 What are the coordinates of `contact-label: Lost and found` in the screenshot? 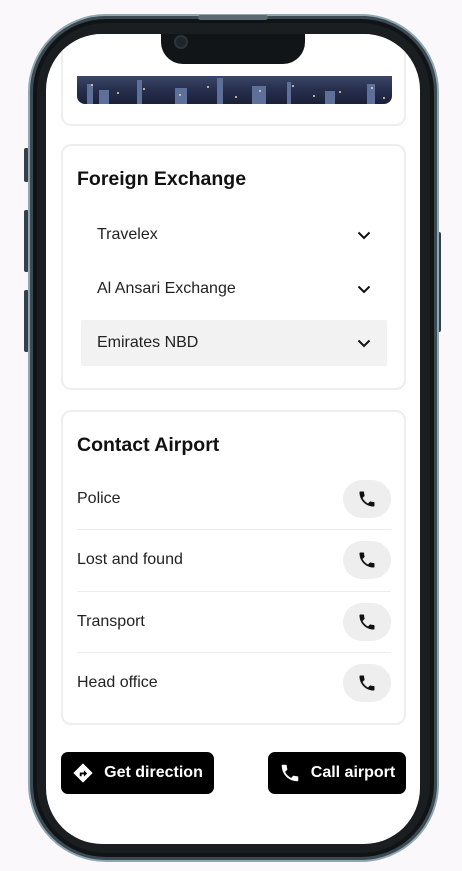 It's located at (130, 559).